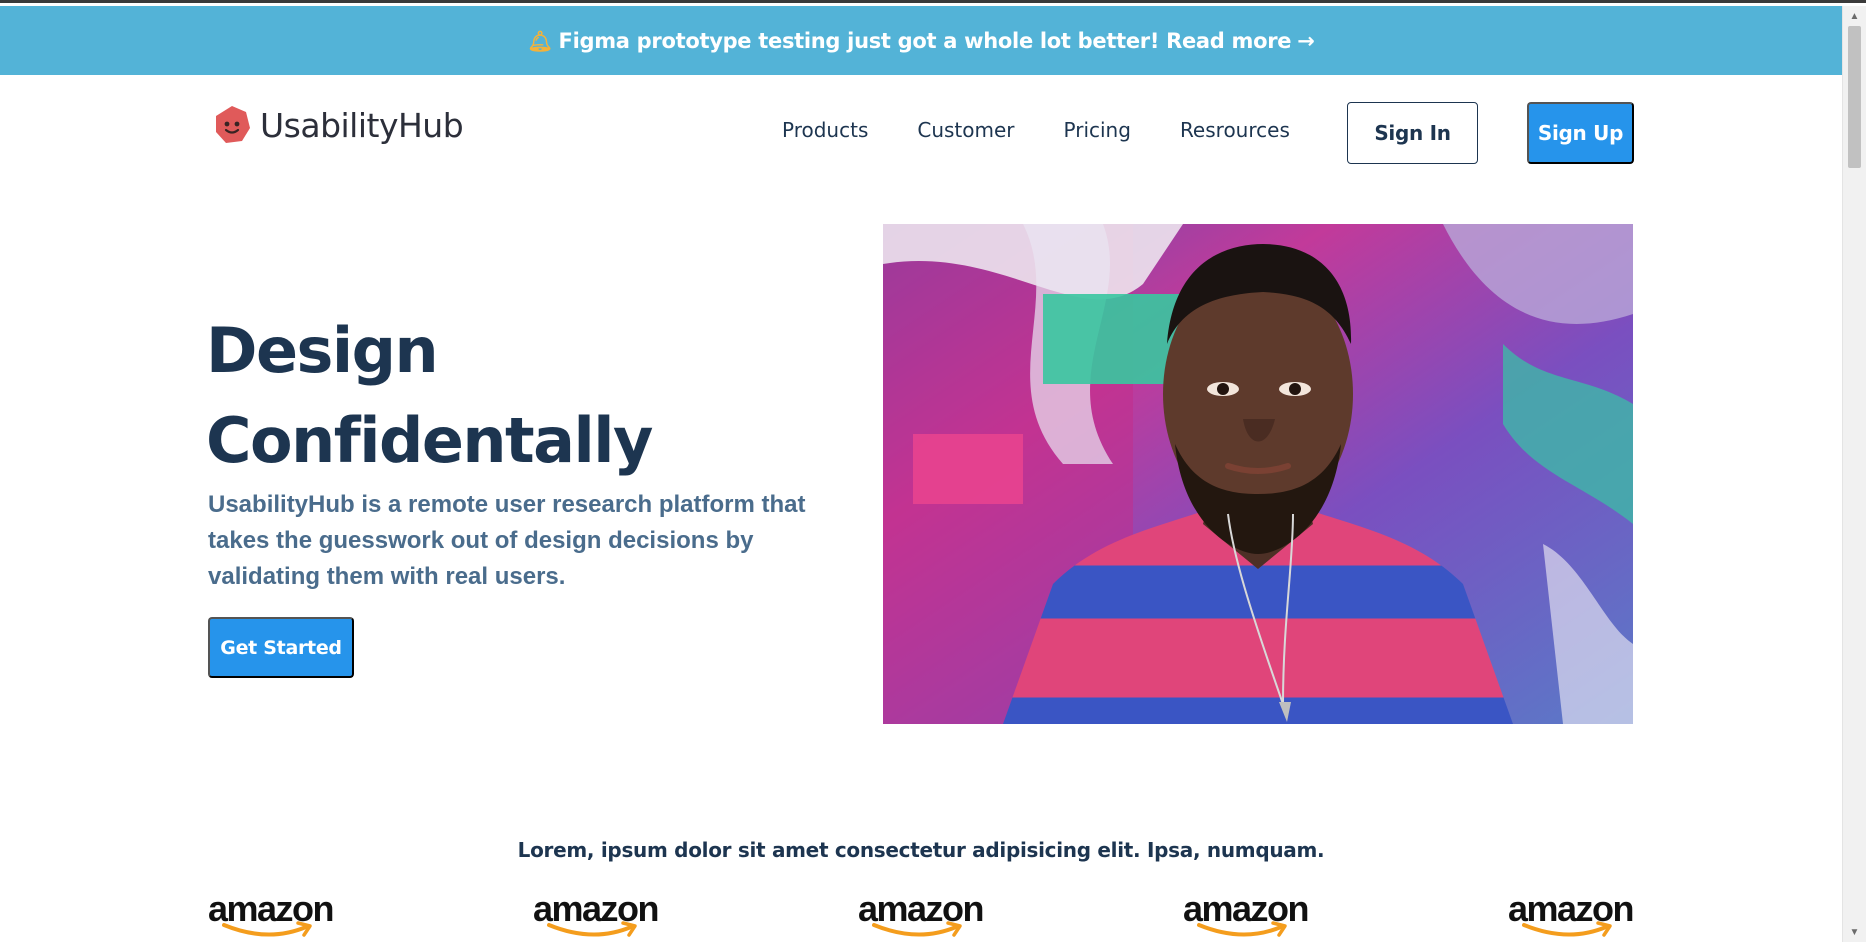 This screenshot has height=942, width=1866. I want to click on nav-pricing: Pricing, so click(1097, 130).